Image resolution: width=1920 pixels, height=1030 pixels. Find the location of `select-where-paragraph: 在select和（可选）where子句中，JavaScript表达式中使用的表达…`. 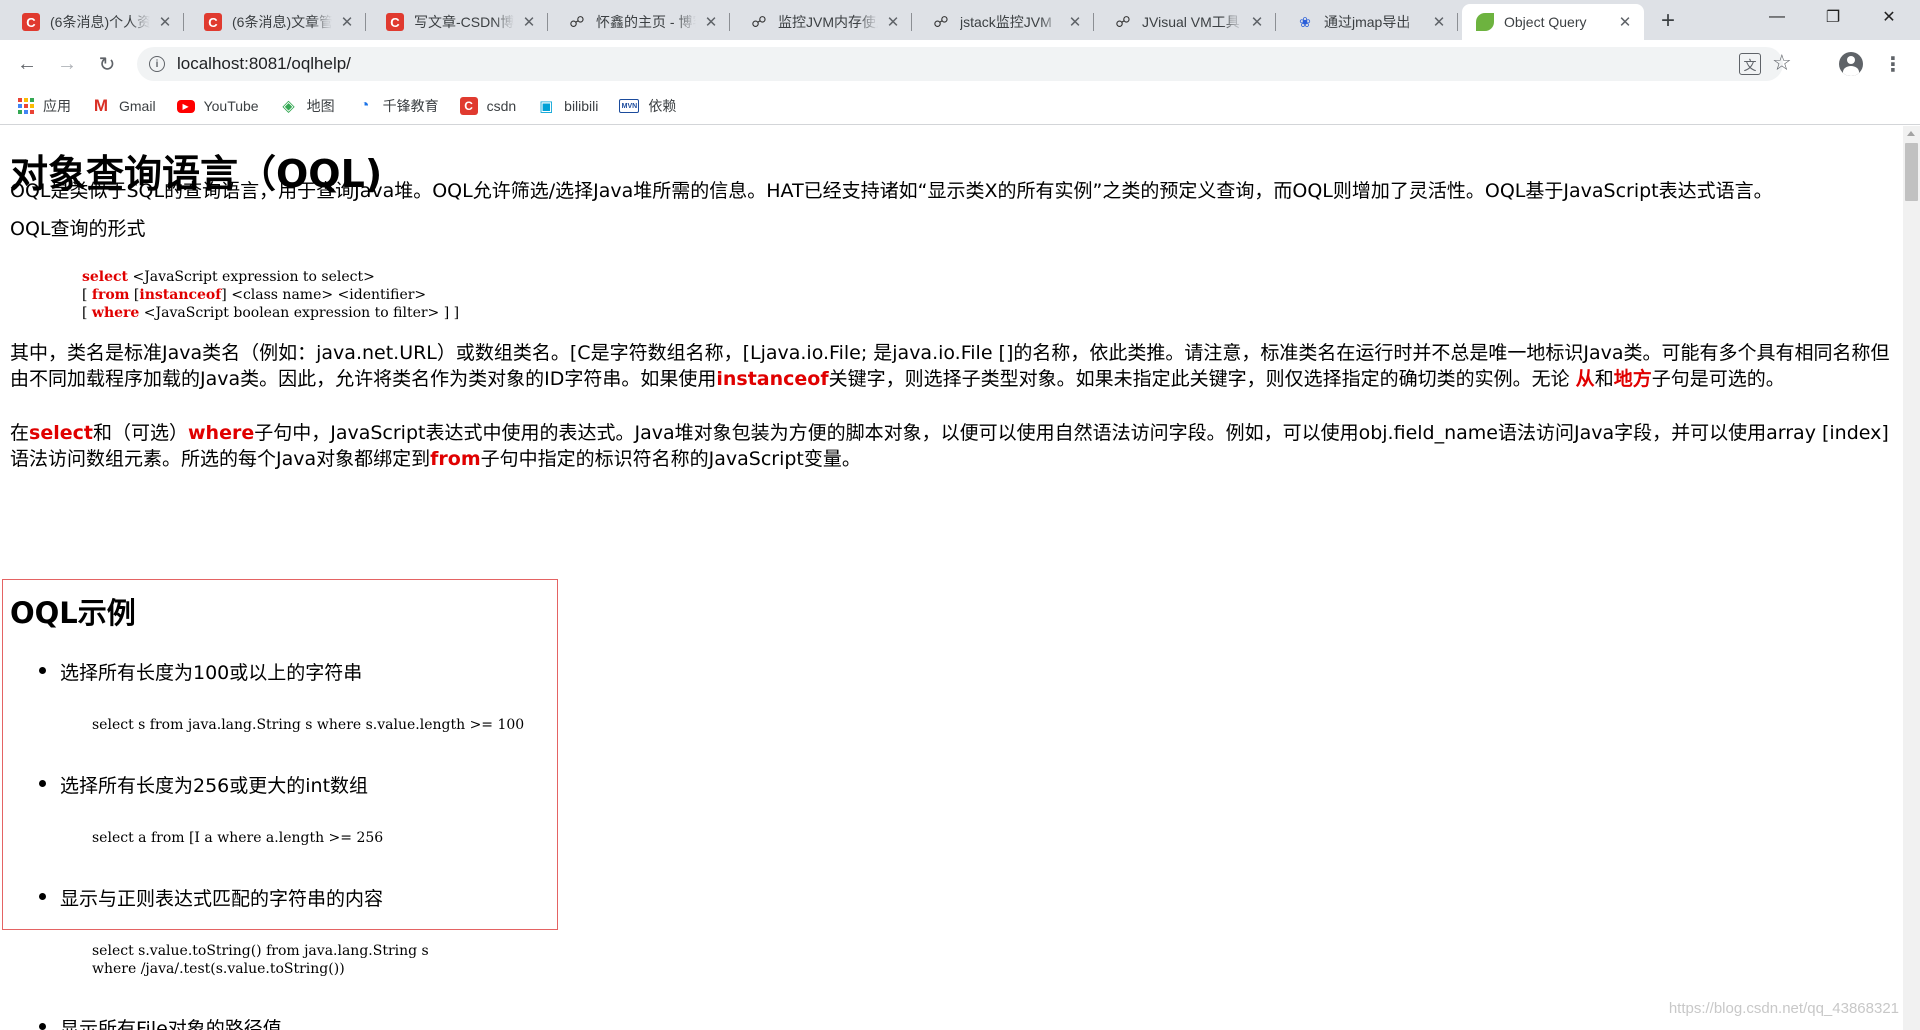

select-where-paragraph: 在select和（可选）where子句中，JavaScript表达式中使用的表达… is located at coordinates (950, 446).